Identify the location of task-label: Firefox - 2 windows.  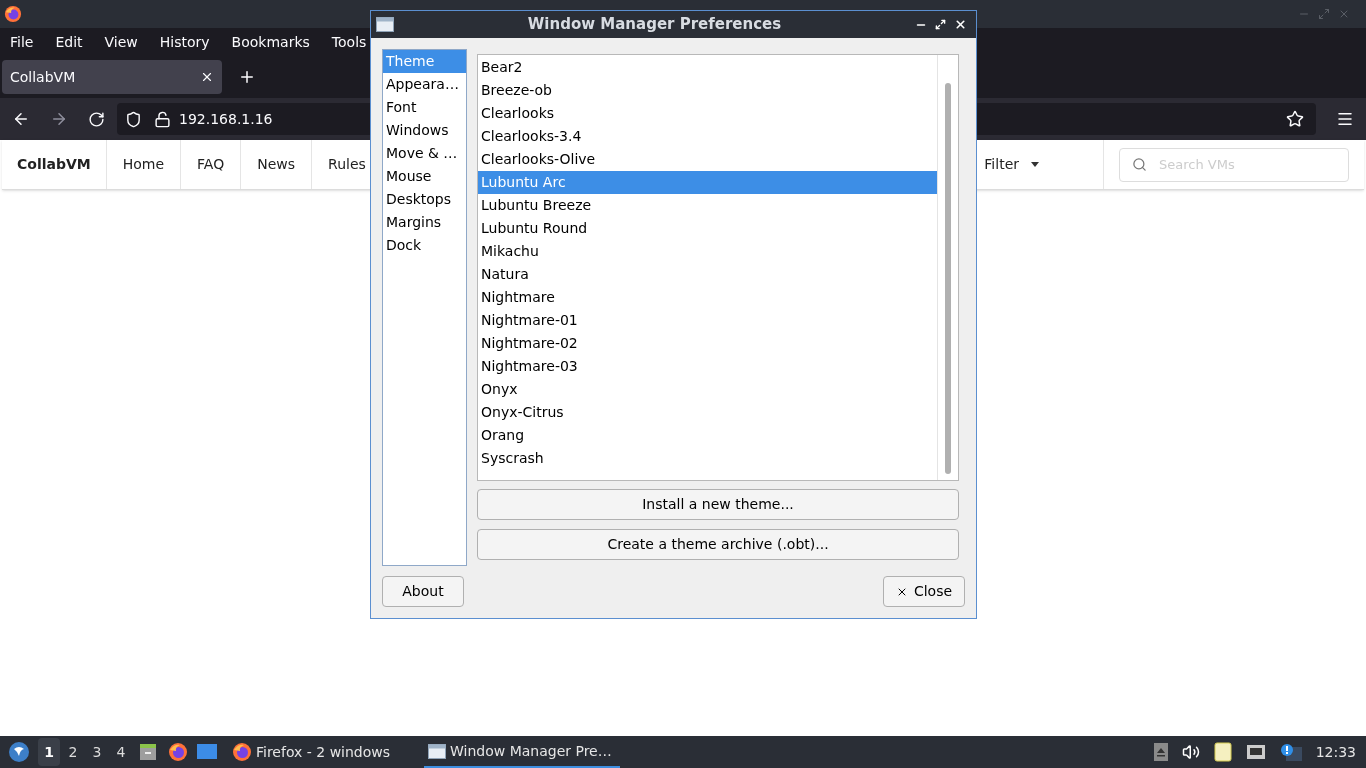
(323, 752).